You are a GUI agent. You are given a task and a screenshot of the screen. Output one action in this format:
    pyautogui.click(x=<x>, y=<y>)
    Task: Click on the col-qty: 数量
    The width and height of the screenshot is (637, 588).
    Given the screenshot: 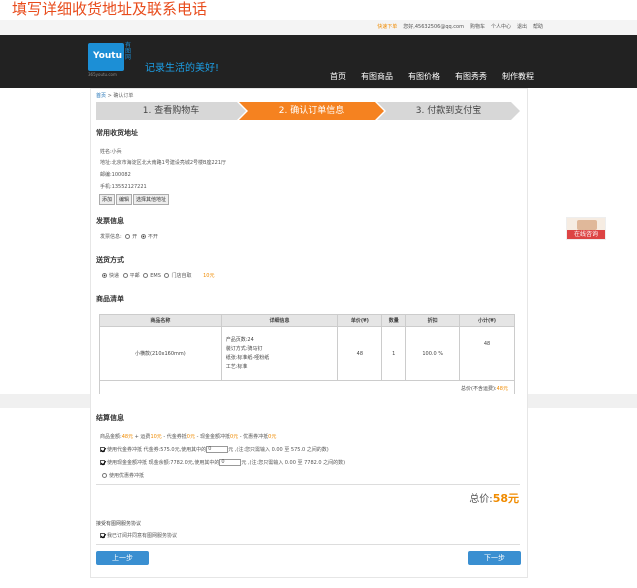 What is the action you would take?
    pyautogui.click(x=394, y=320)
    